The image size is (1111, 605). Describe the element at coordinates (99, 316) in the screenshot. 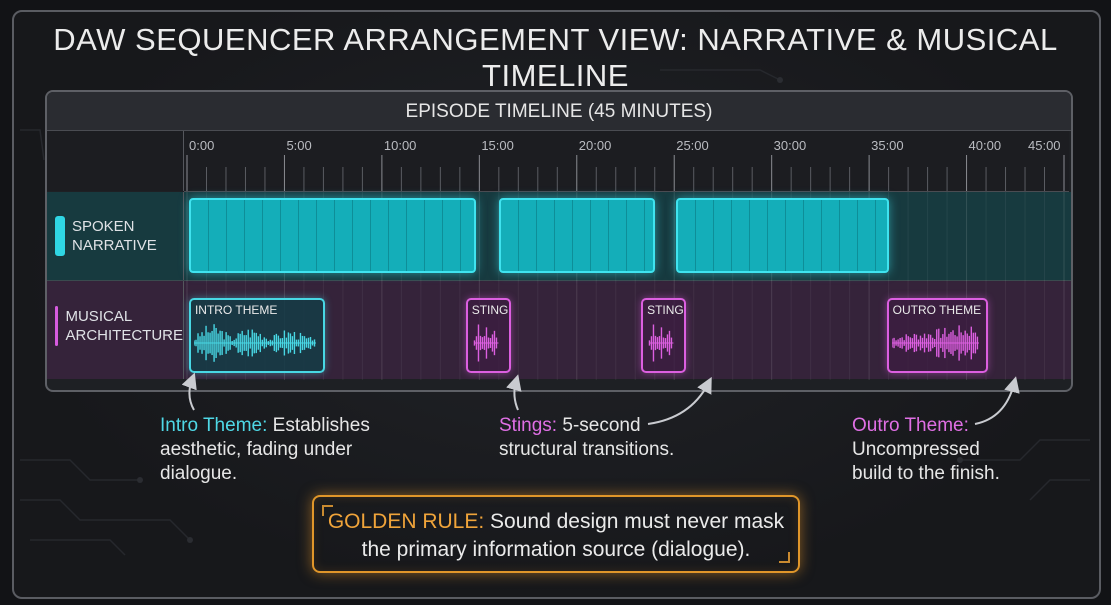

I see `music-label-line1: MUSICAL` at that location.